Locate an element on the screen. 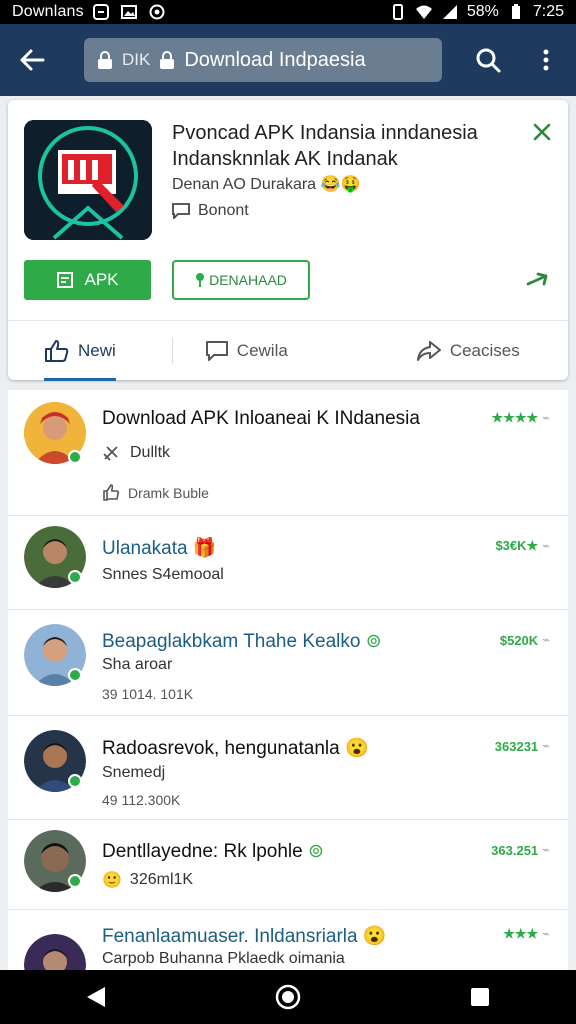 The width and height of the screenshot is (576, 1024). list-item-title-text: Dentllayedne: Rk lpohle is located at coordinates (202, 851).